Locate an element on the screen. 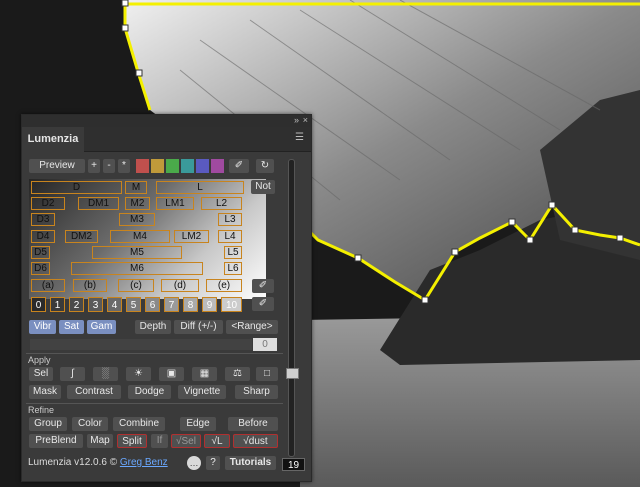  zone-l2: L2 is located at coordinates (221, 203).